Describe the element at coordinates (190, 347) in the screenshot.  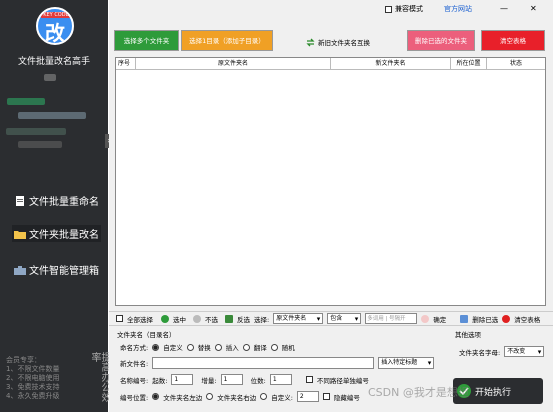
I see `mode-replace-radio` at that location.